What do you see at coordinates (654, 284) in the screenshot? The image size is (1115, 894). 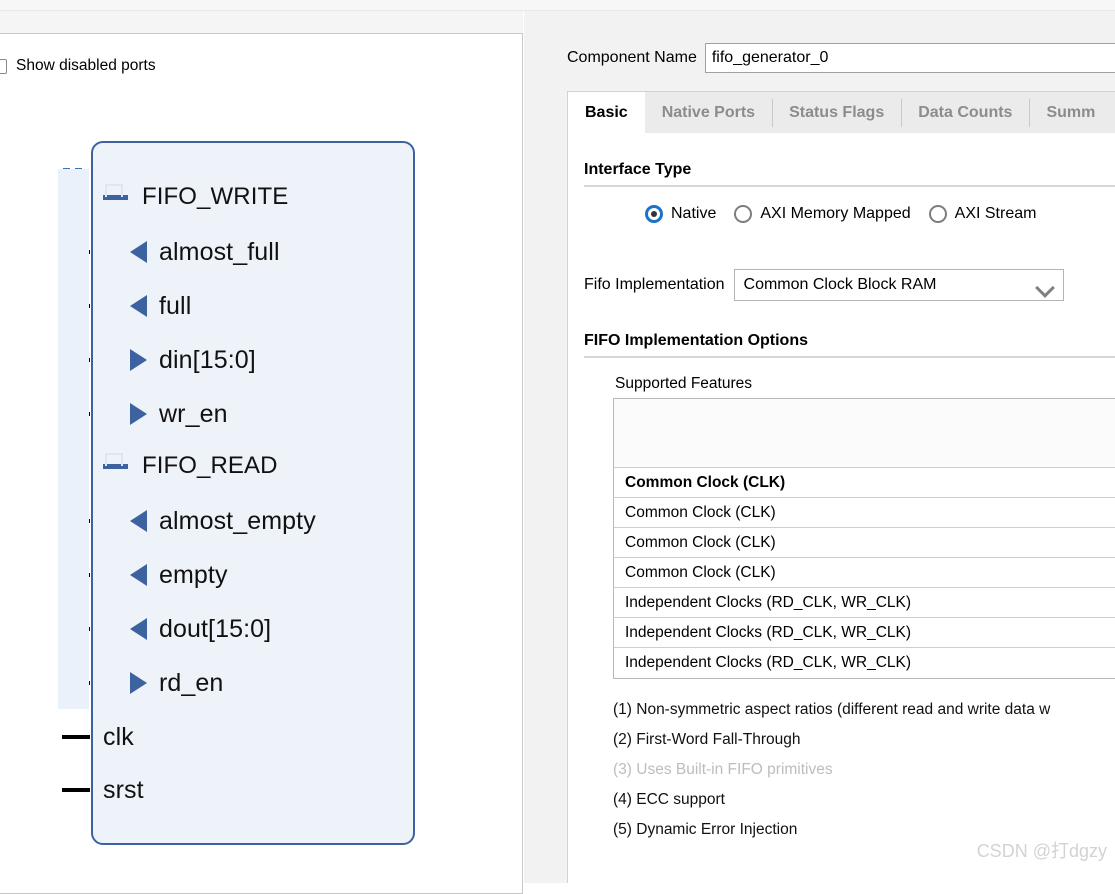 I see `fifo-implementation-label: Fifo Implementation` at bounding box center [654, 284].